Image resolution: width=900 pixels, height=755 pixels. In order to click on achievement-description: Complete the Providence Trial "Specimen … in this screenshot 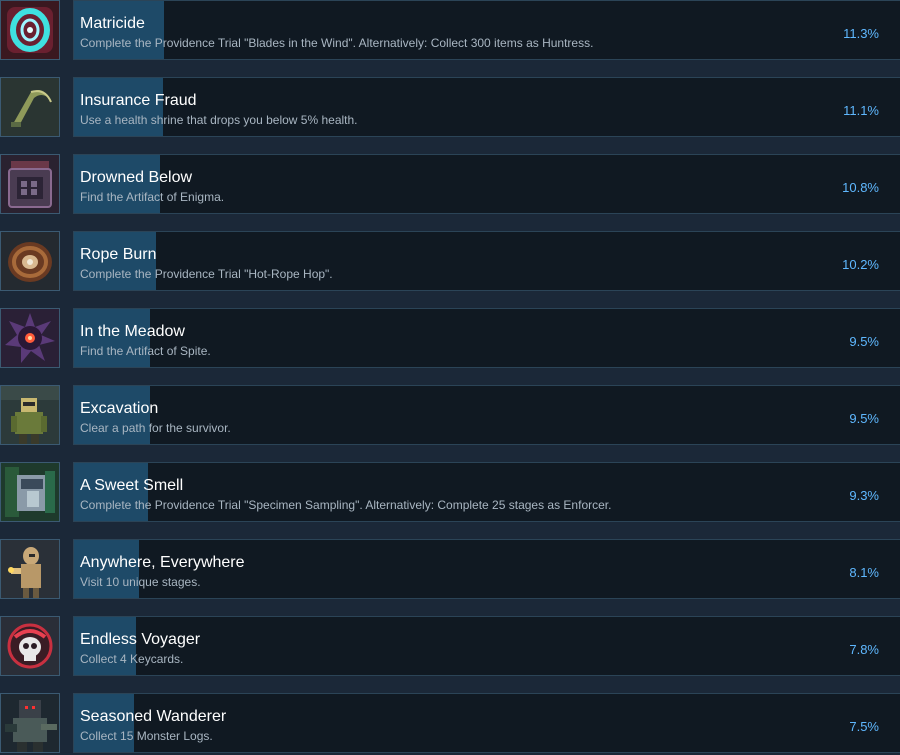, I will do `click(346, 505)`.